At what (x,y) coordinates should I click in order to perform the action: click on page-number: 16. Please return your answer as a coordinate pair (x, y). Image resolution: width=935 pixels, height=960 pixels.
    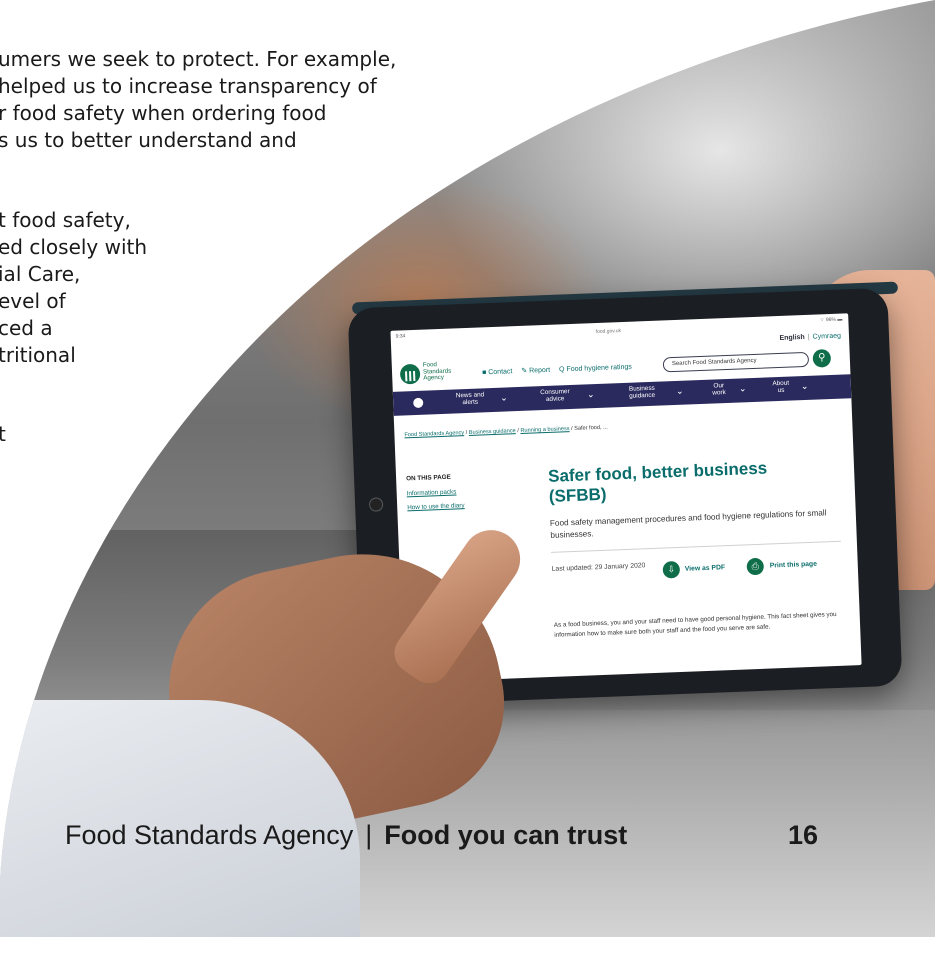
    Looking at the image, I should click on (803, 835).